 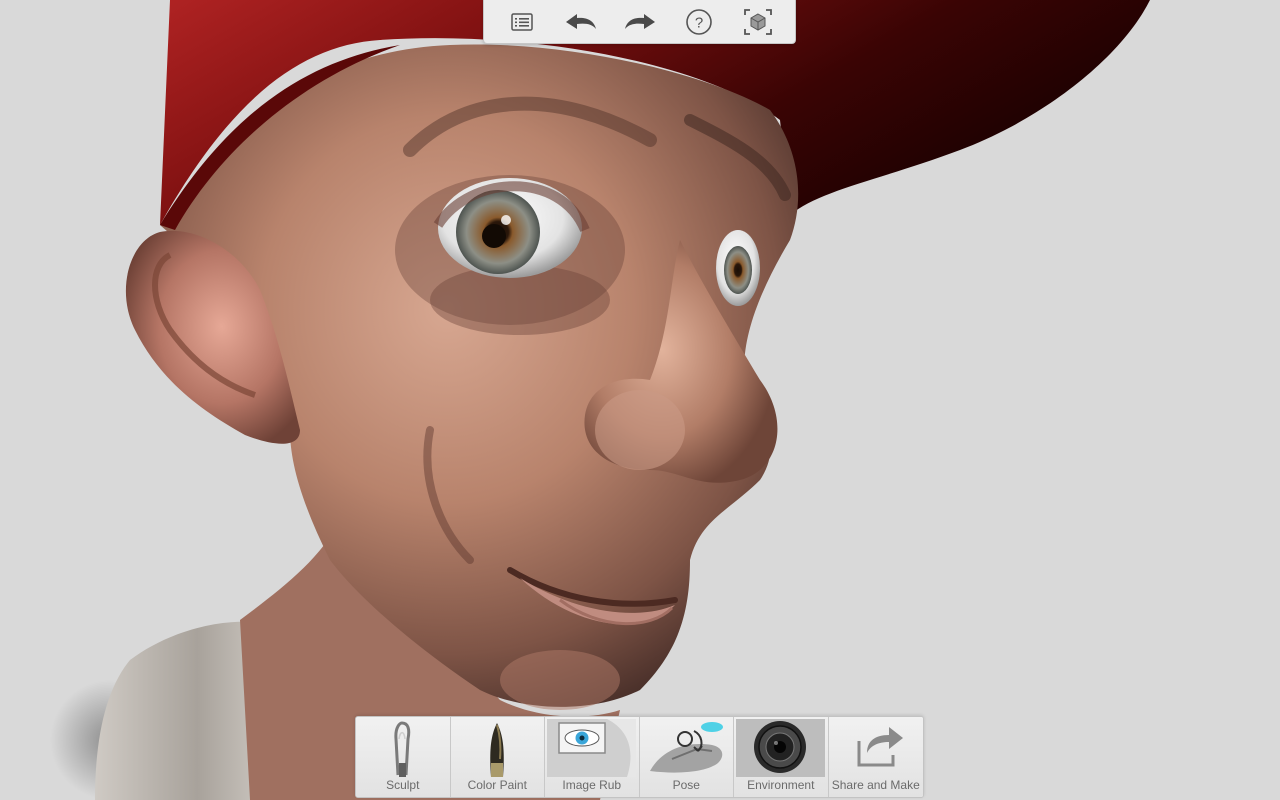 I want to click on frame-model-button, so click(x=758, y=22).